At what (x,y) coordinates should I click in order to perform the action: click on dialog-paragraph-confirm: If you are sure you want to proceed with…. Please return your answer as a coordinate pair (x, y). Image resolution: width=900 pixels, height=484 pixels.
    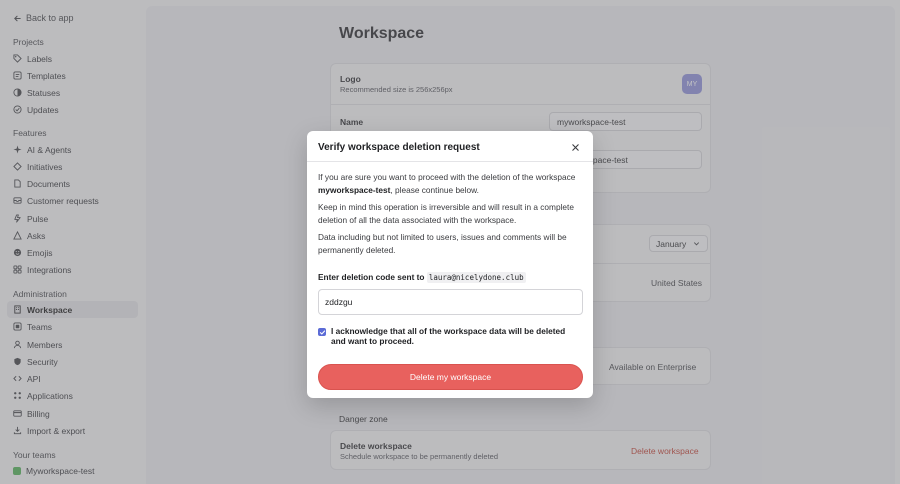
    Looking at the image, I should click on (450, 183).